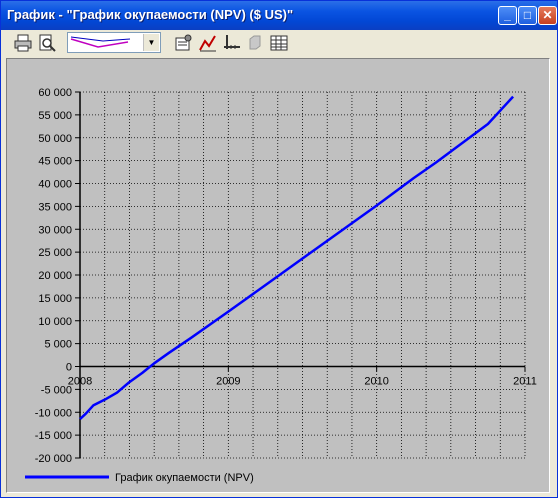  I want to click on minimize-button: _, so click(507, 15).